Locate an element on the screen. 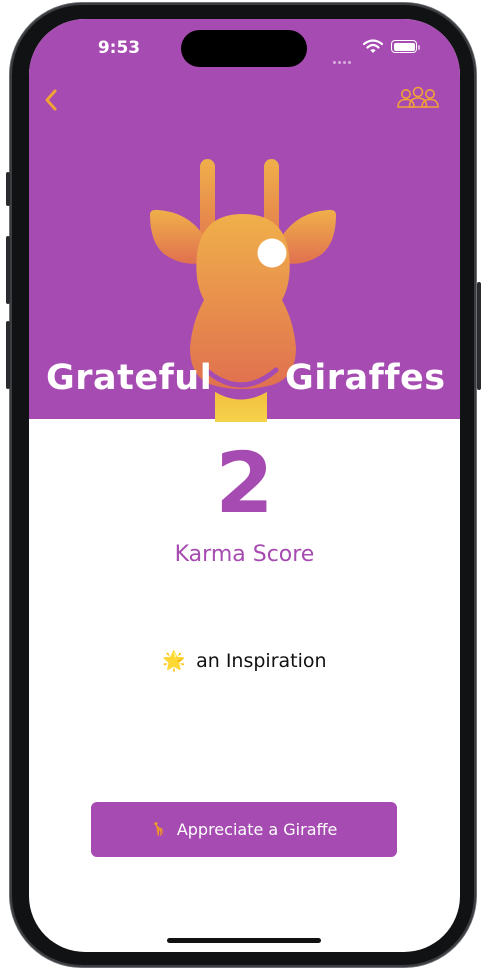 The width and height of the screenshot is (488, 971). battery-tip is located at coordinates (419, 47).